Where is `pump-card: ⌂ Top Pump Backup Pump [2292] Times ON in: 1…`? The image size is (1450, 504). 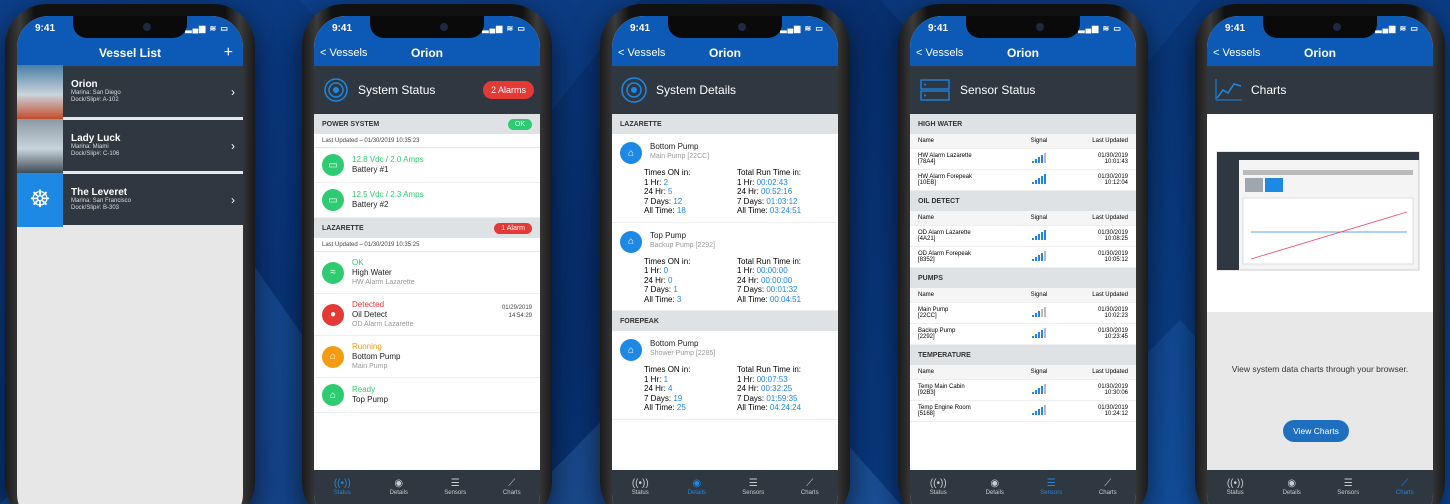 pump-card: ⌂ Top Pump Backup Pump [2292] Times ON in: 1… is located at coordinates (725, 267).